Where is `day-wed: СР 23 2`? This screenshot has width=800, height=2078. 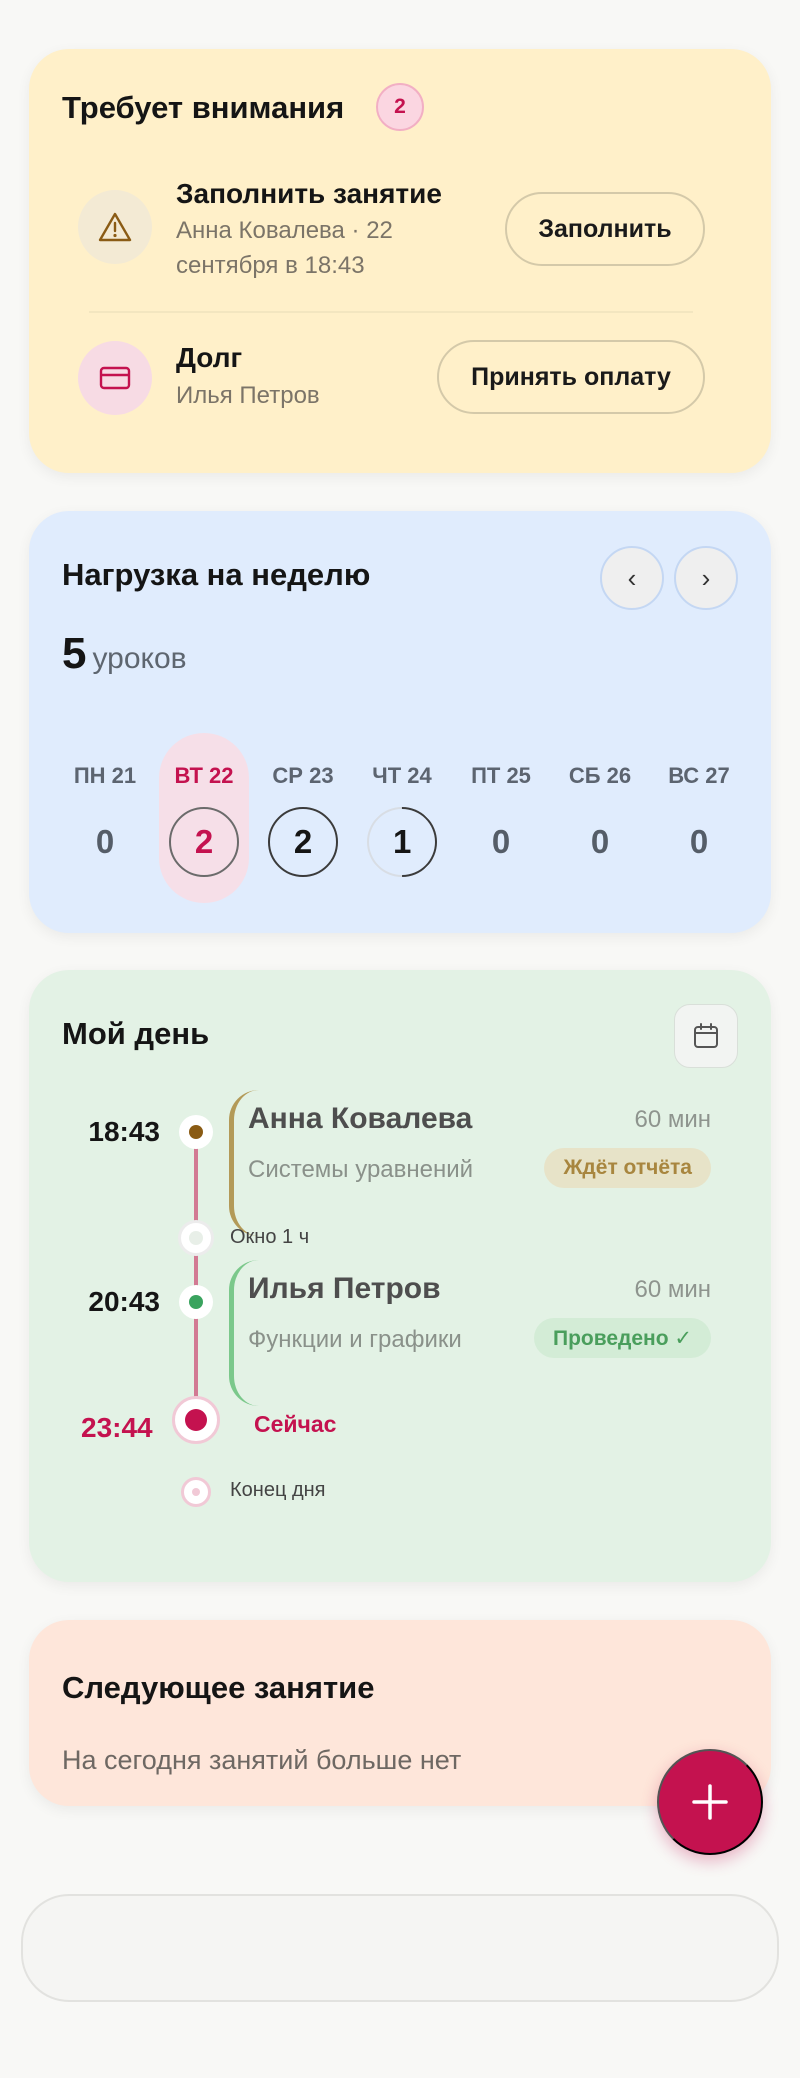
day-wed: СР 23 2 is located at coordinates (303, 818).